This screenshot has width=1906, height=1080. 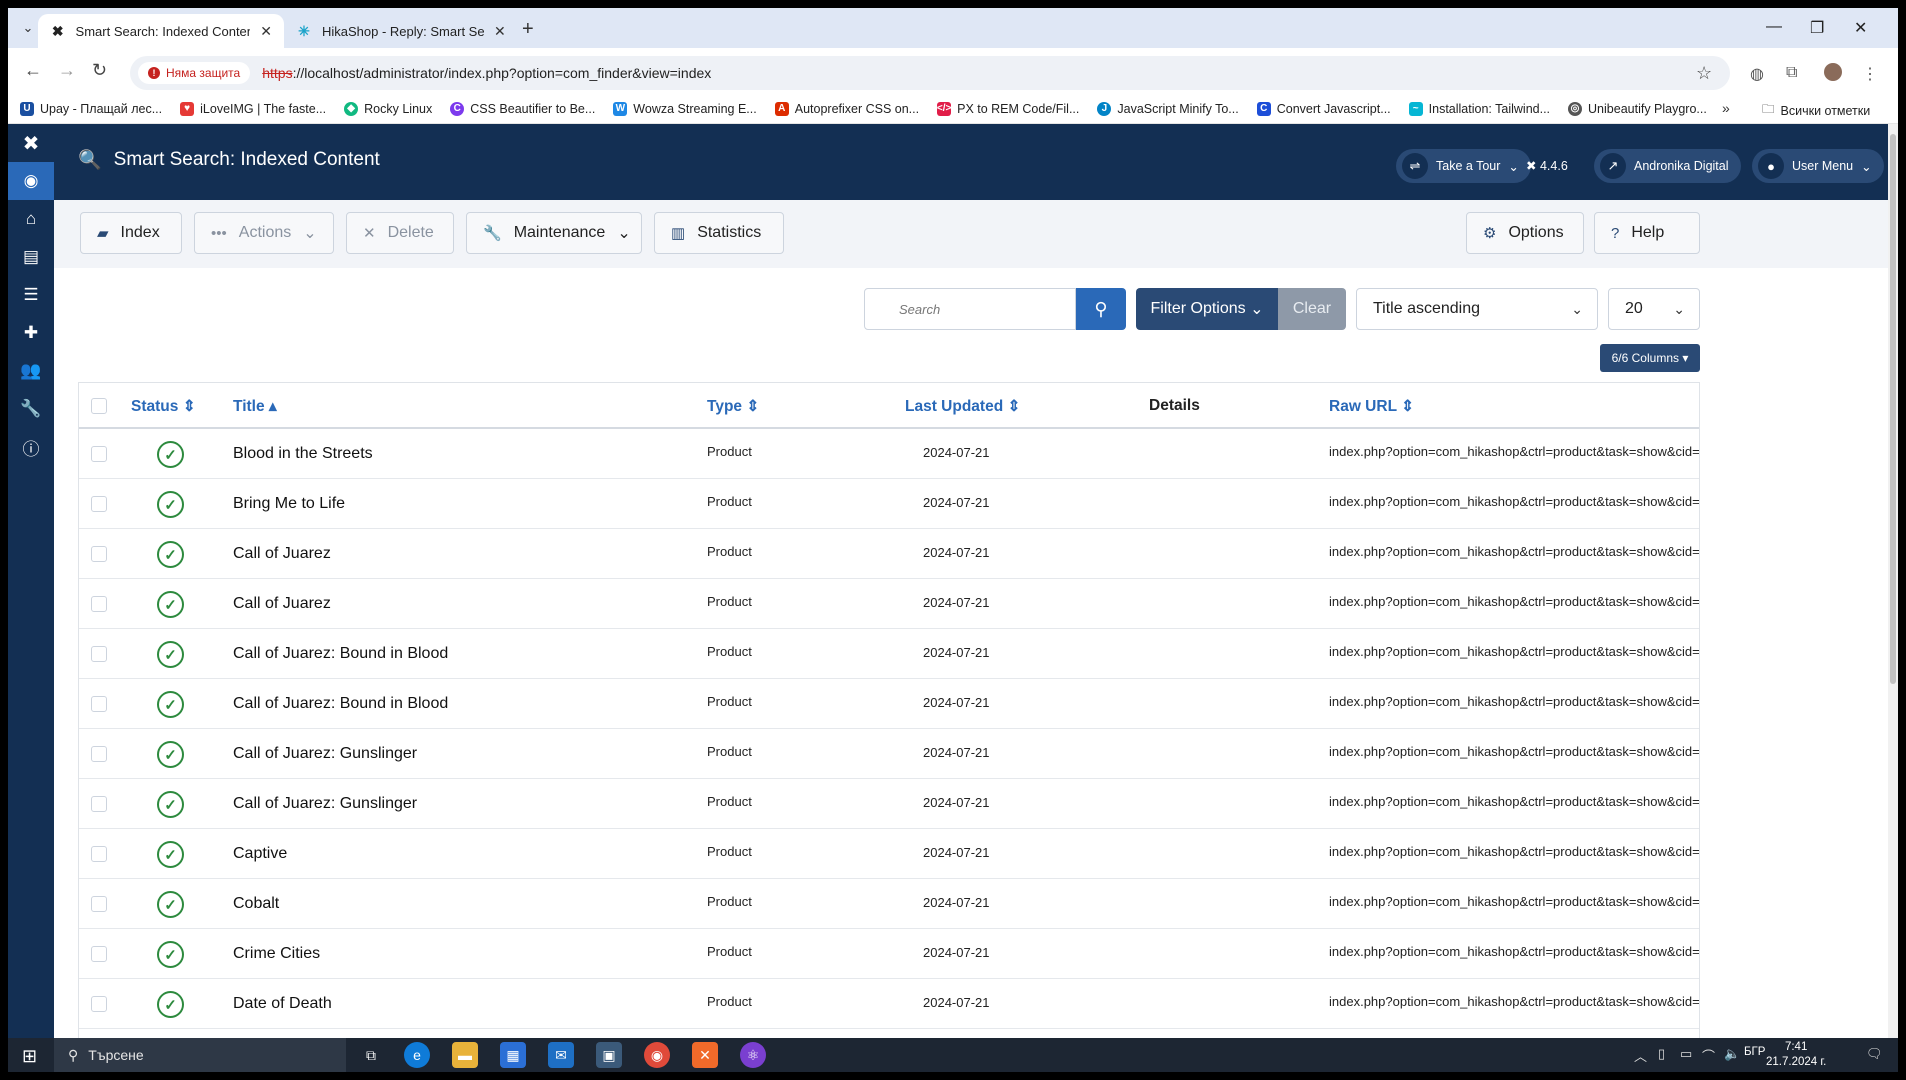 What do you see at coordinates (719, 233) in the screenshot?
I see `statistics-button: ▥ Statistics` at bounding box center [719, 233].